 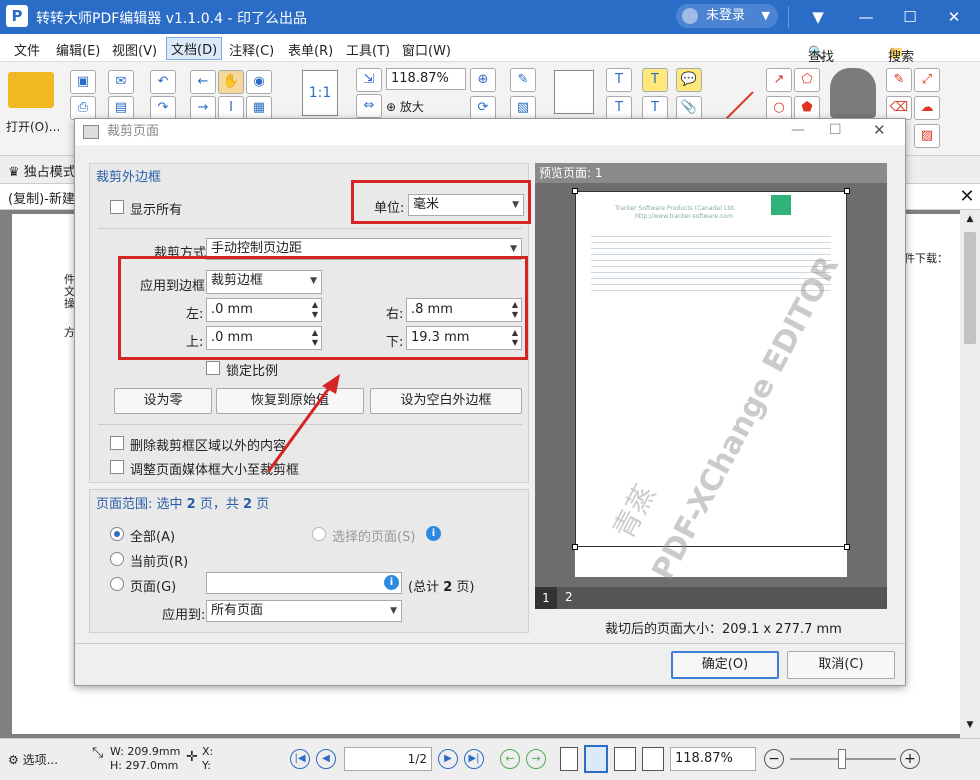 I want to click on vertical-scrollbar: ▲ ▼, so click(x=970, y=474).